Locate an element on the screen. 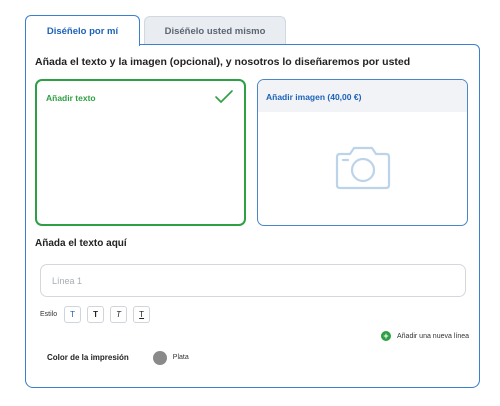  add-image-card-title: Añadir imagen (40,00 €) is located at coordinates (314, 97).